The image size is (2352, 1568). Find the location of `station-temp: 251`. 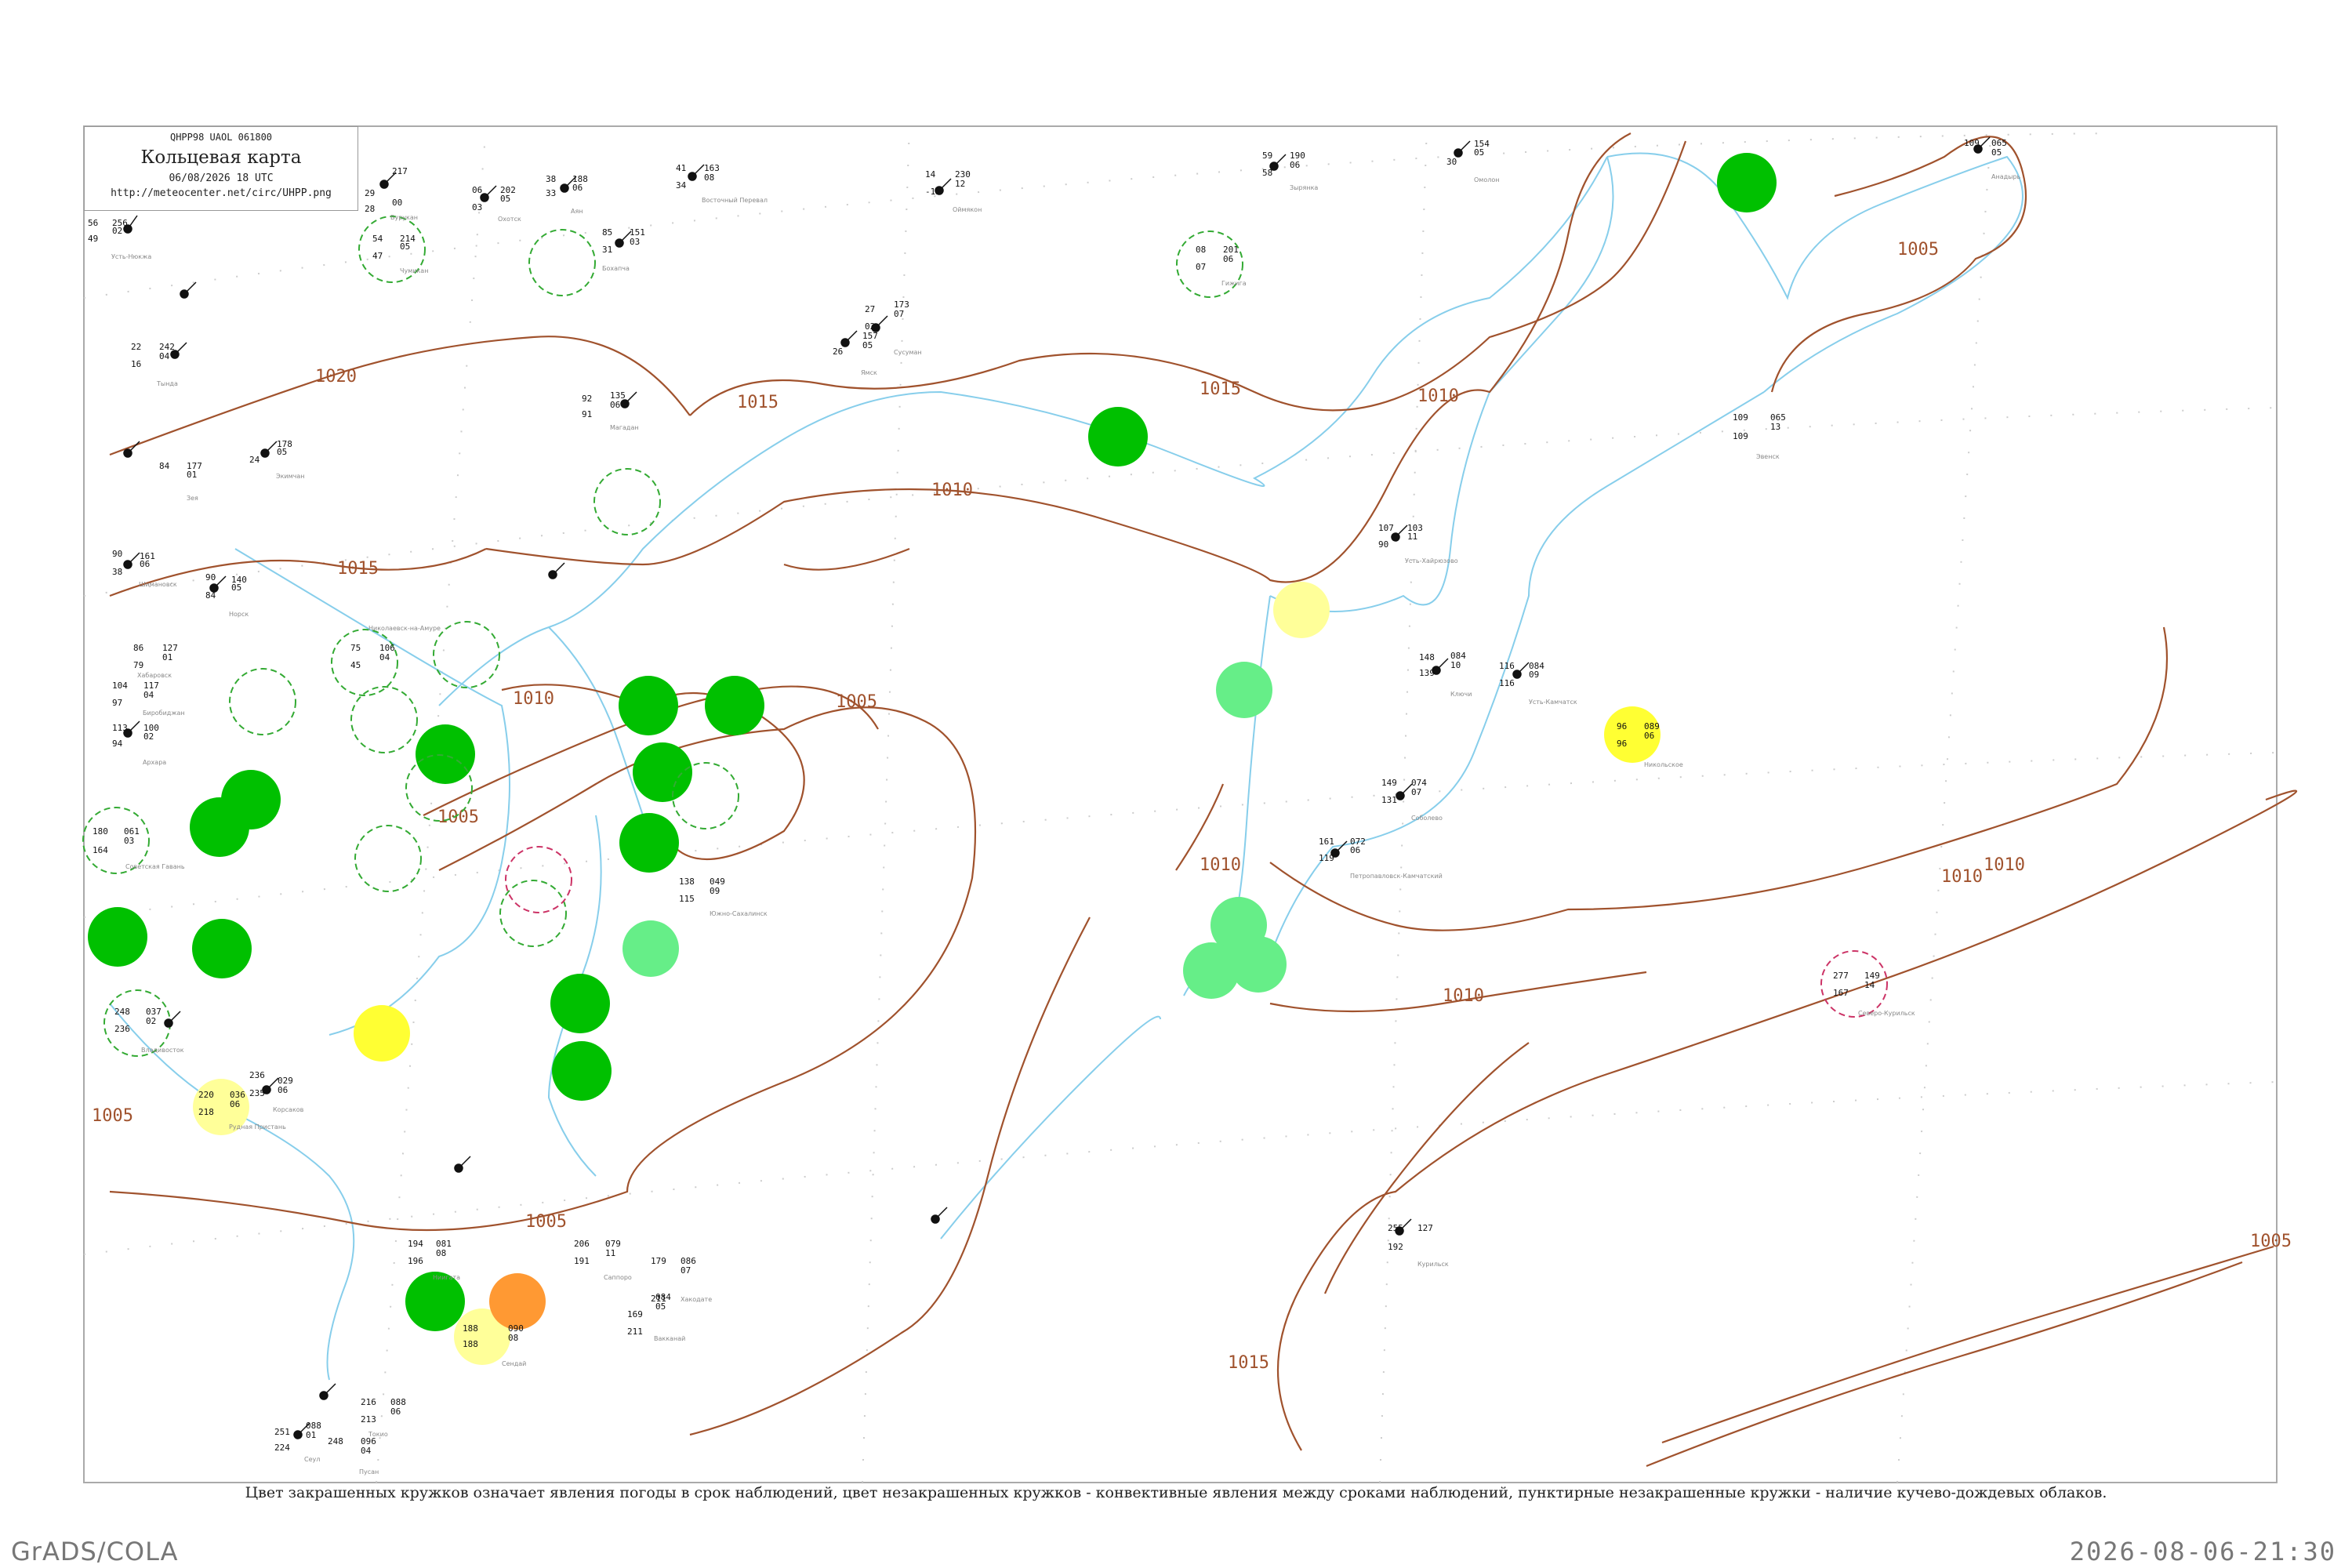

station-temp: 251 is located at coordinates (282, 1432).